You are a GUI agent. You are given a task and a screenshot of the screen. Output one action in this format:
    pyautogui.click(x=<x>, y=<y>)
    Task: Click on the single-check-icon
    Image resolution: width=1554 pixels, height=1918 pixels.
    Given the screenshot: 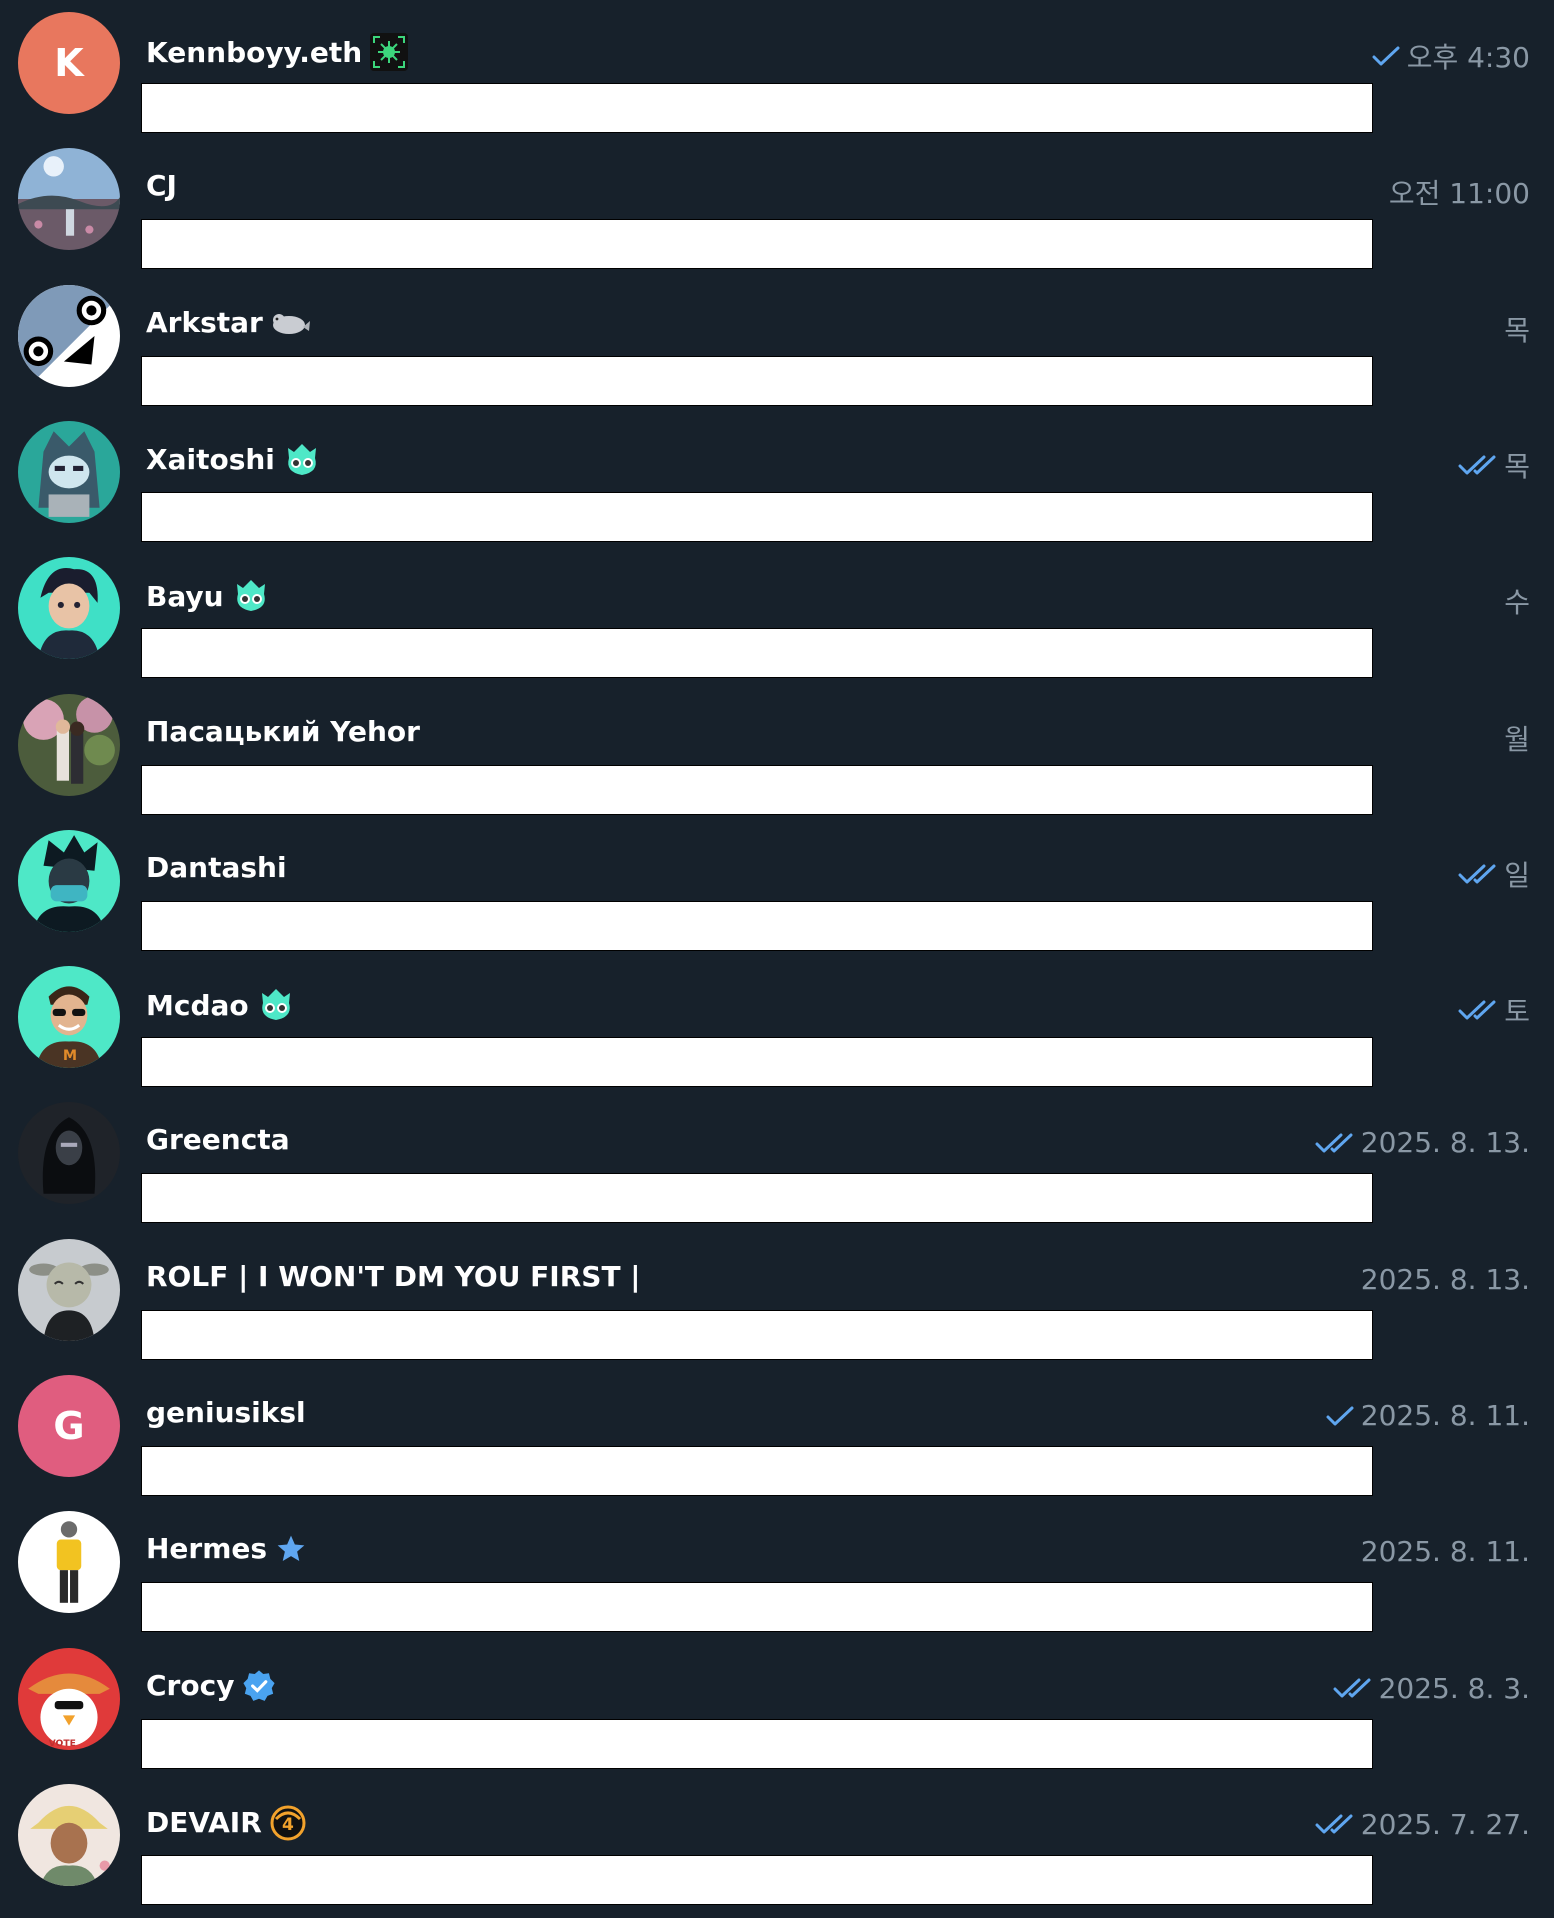 What is the action you would take?
    pyautogui.click(x=1340, y=1416)
    